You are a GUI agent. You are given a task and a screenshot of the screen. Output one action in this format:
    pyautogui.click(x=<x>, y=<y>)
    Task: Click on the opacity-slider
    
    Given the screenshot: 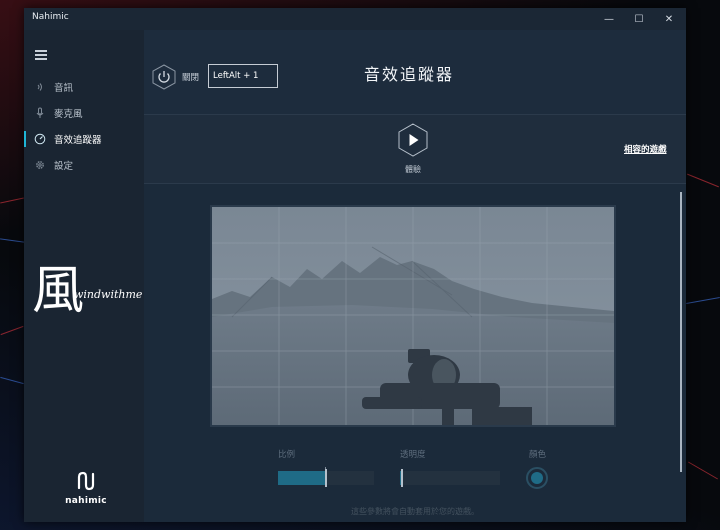 What is the action you would take?
    pyautogui.click(x=450, y=478)
    